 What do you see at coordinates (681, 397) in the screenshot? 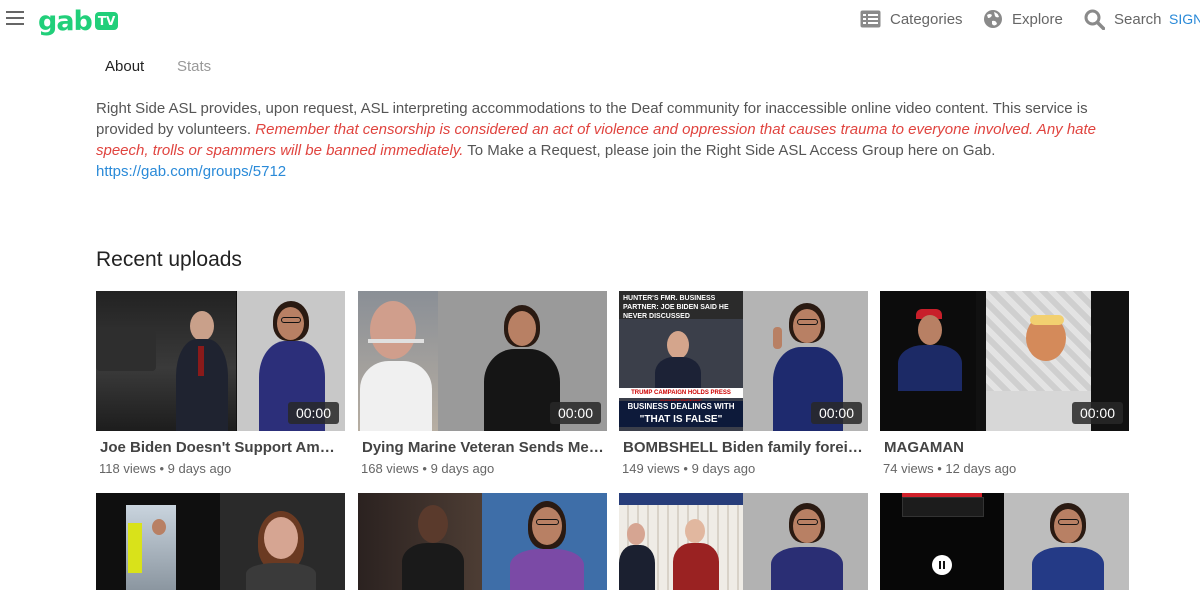
I see `thumb-news-ticker: TRUMP CAMPAIGN HOLDS PRESS CONFERENCE` at bounding box center [681, 397].